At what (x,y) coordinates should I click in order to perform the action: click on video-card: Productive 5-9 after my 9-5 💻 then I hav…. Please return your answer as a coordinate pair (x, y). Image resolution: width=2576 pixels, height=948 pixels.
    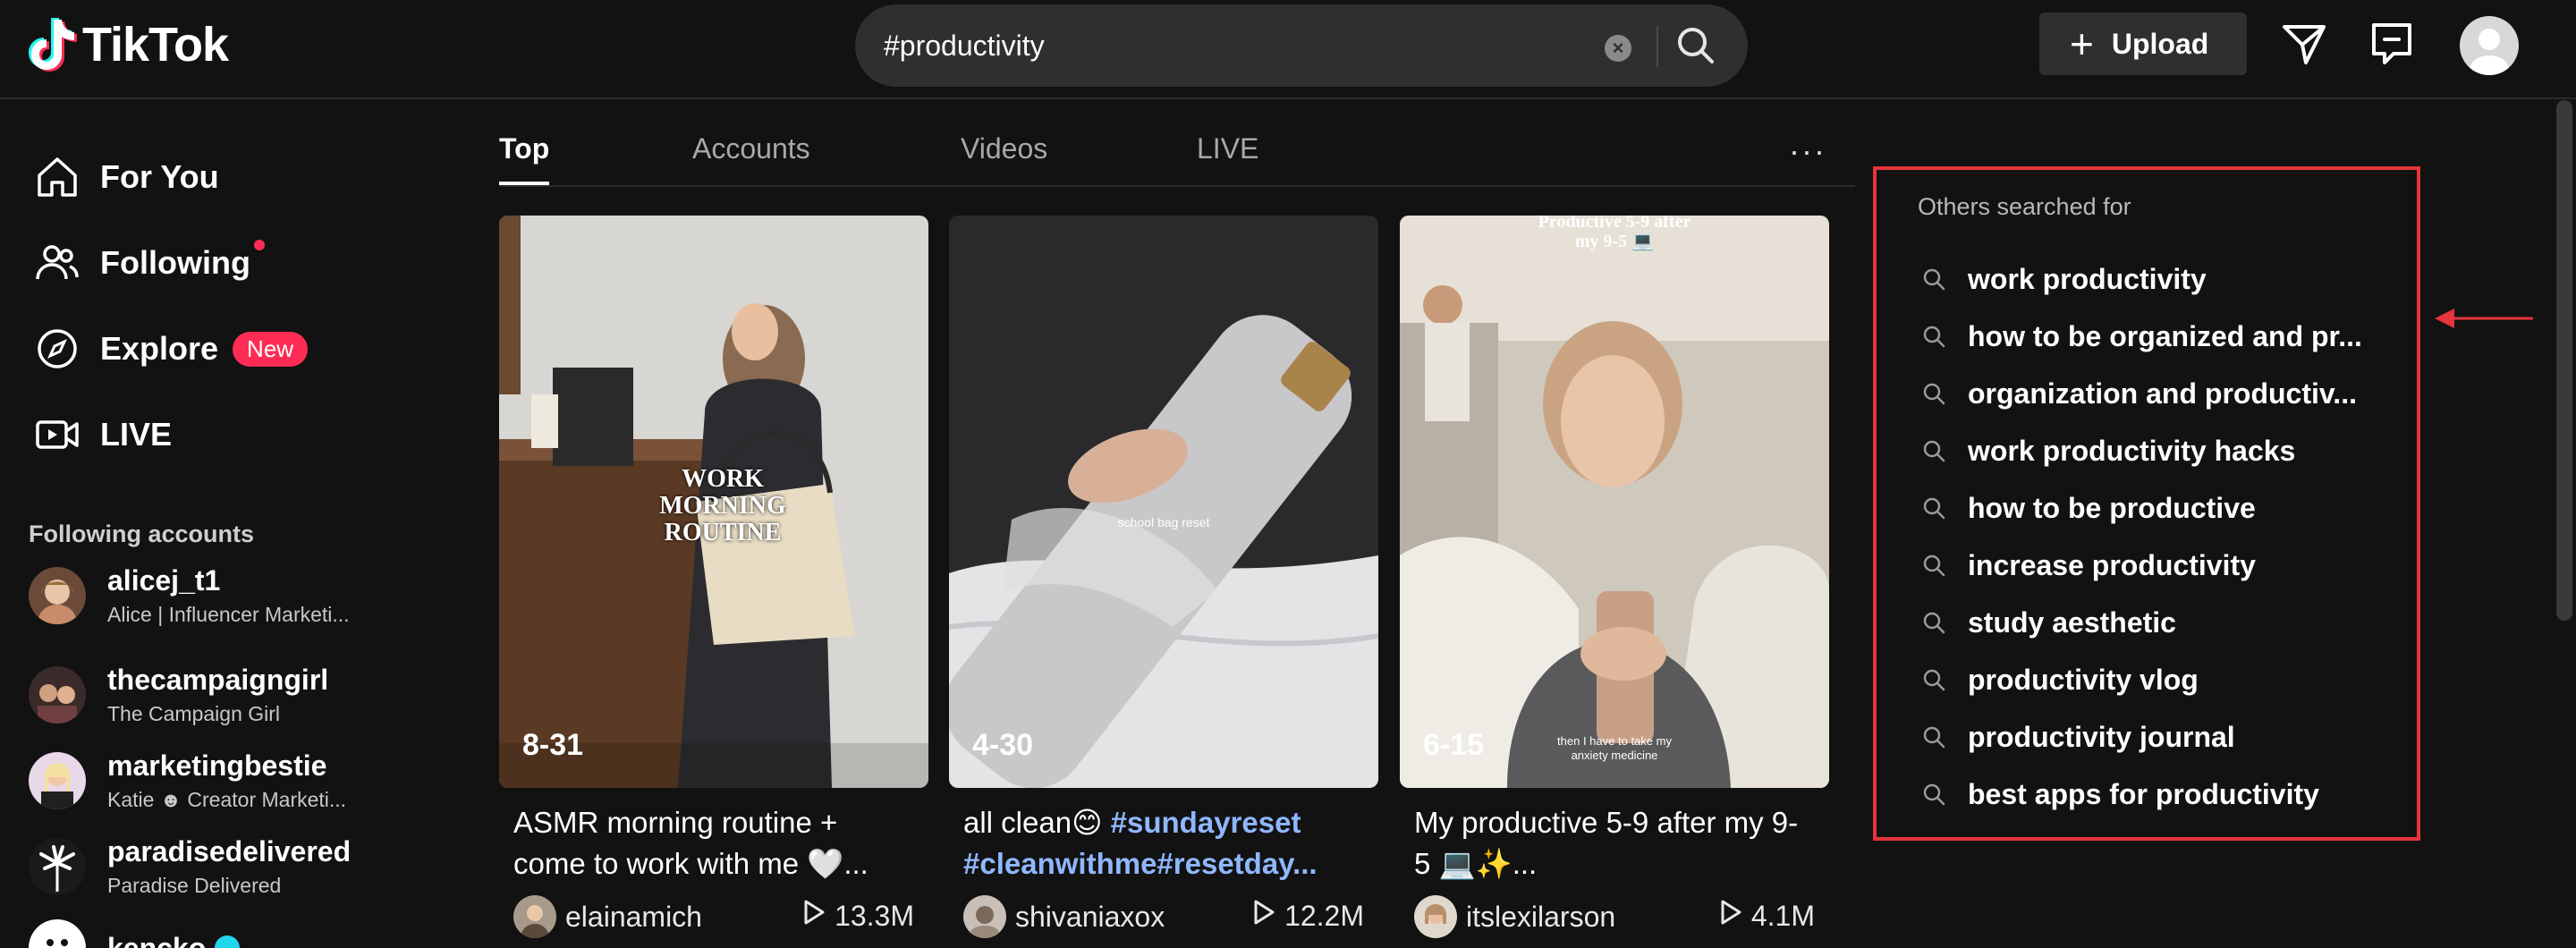
    Looking at the image, I should click on (1614, 579).